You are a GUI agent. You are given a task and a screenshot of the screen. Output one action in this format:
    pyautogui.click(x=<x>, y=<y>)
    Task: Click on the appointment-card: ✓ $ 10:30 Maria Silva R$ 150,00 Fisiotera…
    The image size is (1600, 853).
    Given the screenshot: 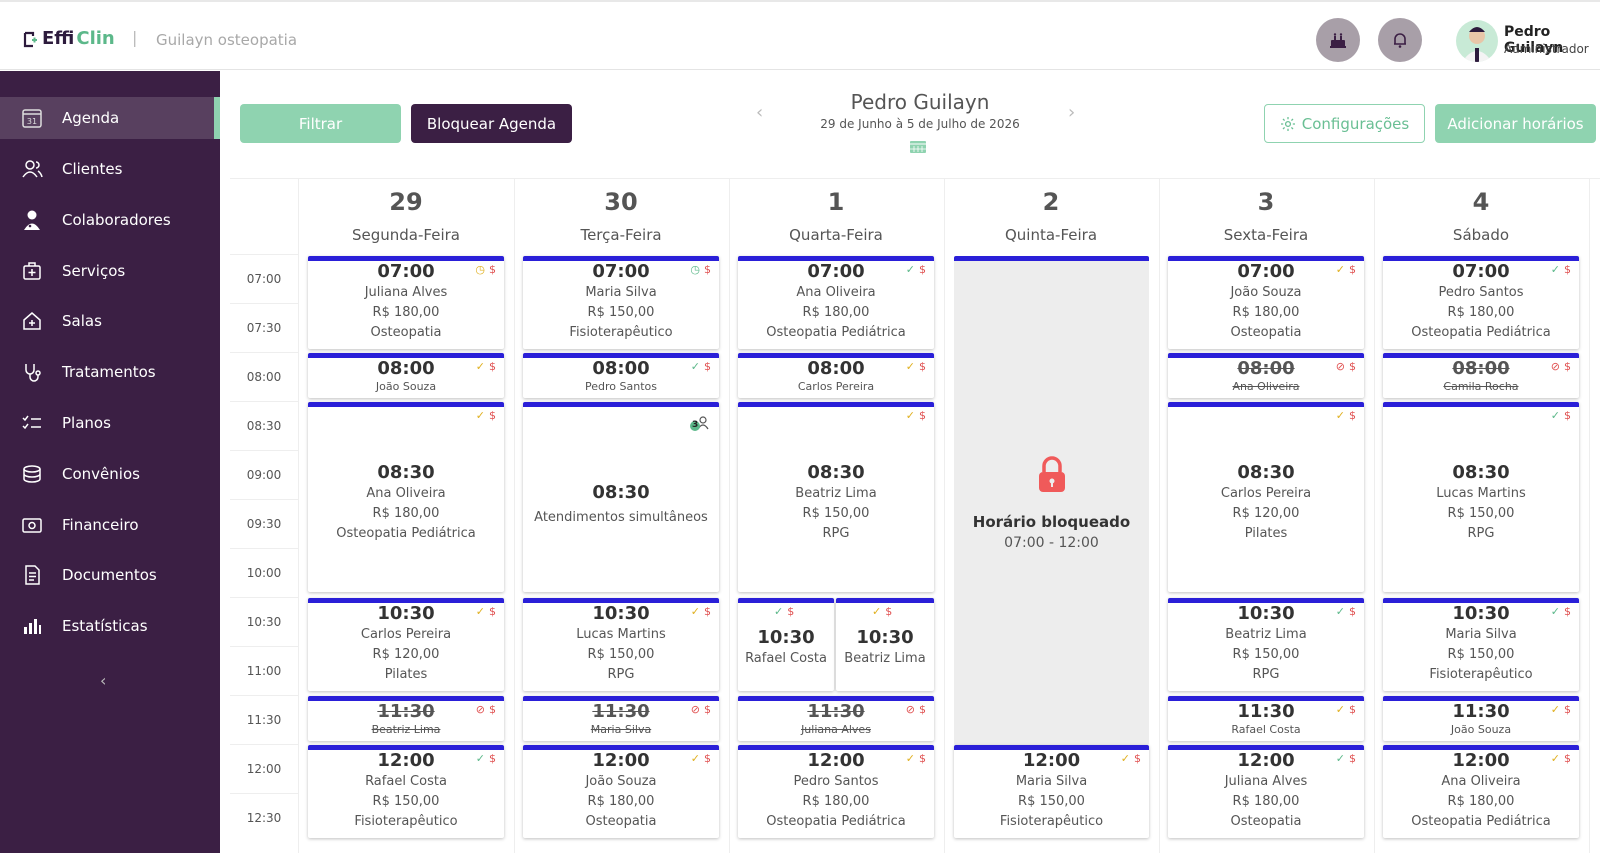 What is the action you would take?
    pyautogui.click(x=1481, y=644)
    